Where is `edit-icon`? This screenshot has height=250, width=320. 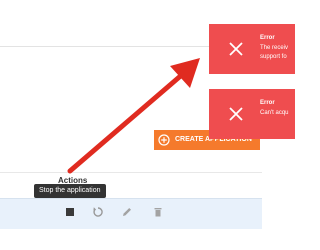
edit-icon is located at coordinates (127, 212).